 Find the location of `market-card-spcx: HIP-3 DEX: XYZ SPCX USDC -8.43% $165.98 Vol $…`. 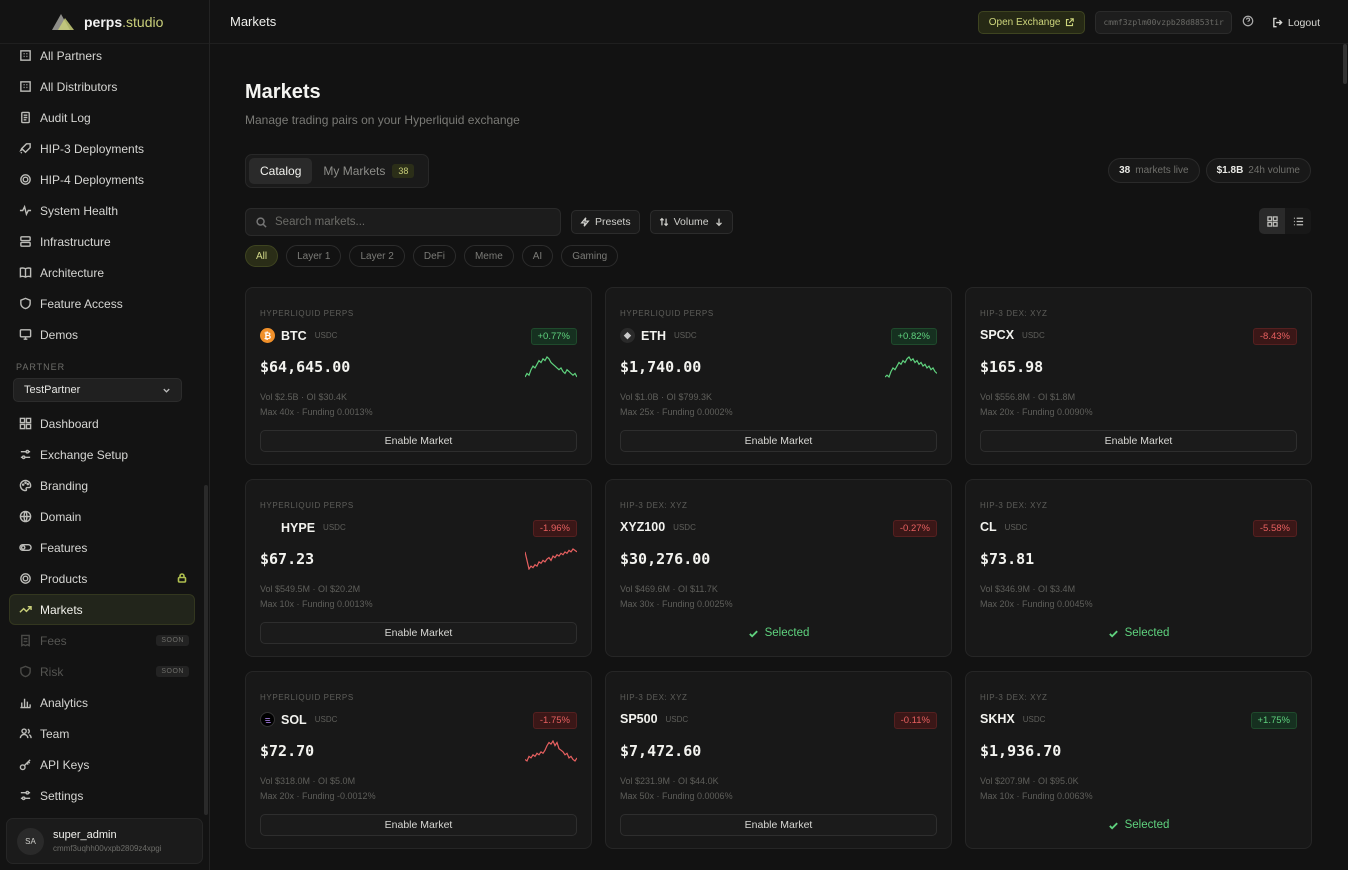

market-card-spcx: HIP-3 DEX: XYZ SPCX USDC -8.43% $165.98 Vol $… is located at coordinates (1138, 376).